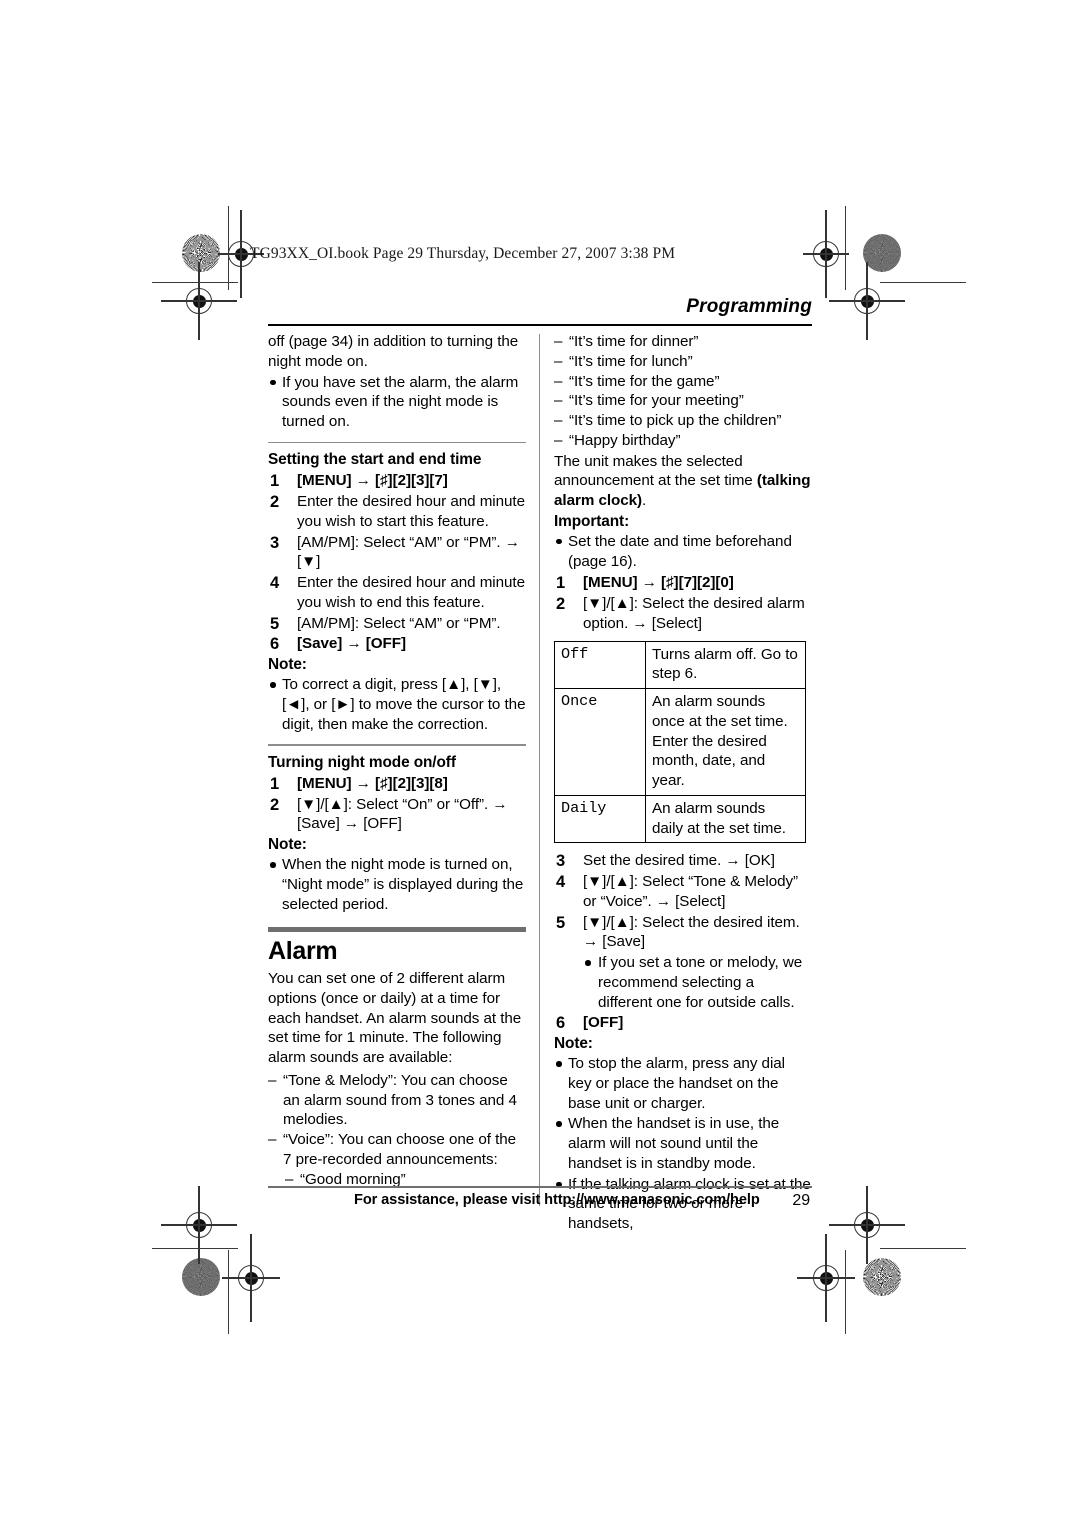  I want to click on step-text: [MENU] → [♯][7][2][0], so click(658, 583).